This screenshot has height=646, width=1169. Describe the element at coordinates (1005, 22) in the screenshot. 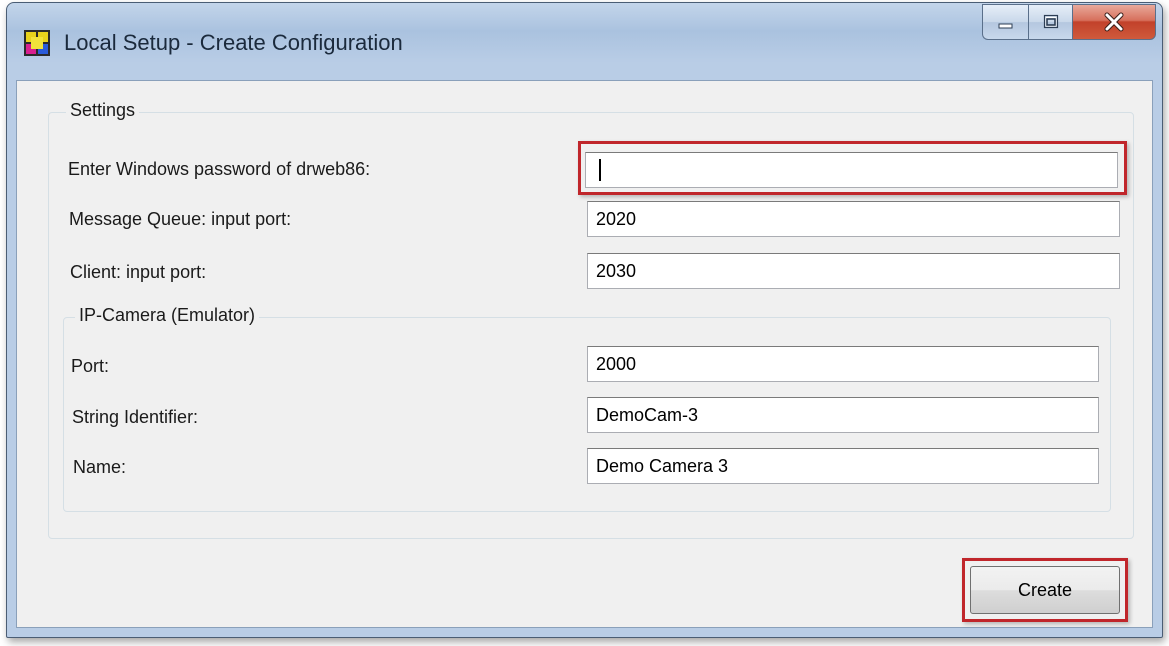

I see `minimize-button` at that location.